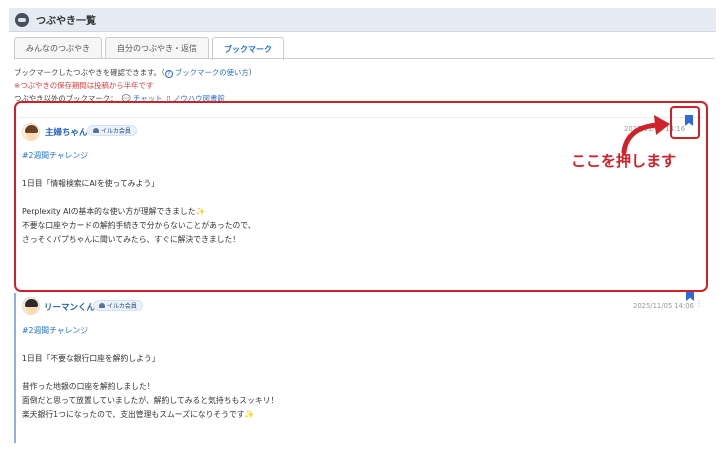  Describe the element at coordinates (157, 48) in the screenshot. I see `tab-mine: 自分のつぶやき・返信` at that location.